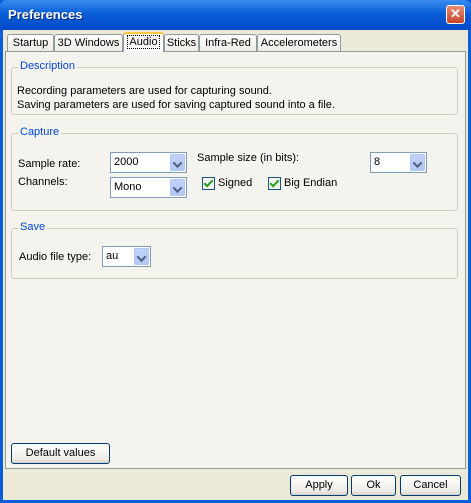 Image resolution: width=471 pixels, height=503 pixels. Describe the element at coordinates (60, 453) in the screenshot. I see `default-values-button: Default values` at that location.